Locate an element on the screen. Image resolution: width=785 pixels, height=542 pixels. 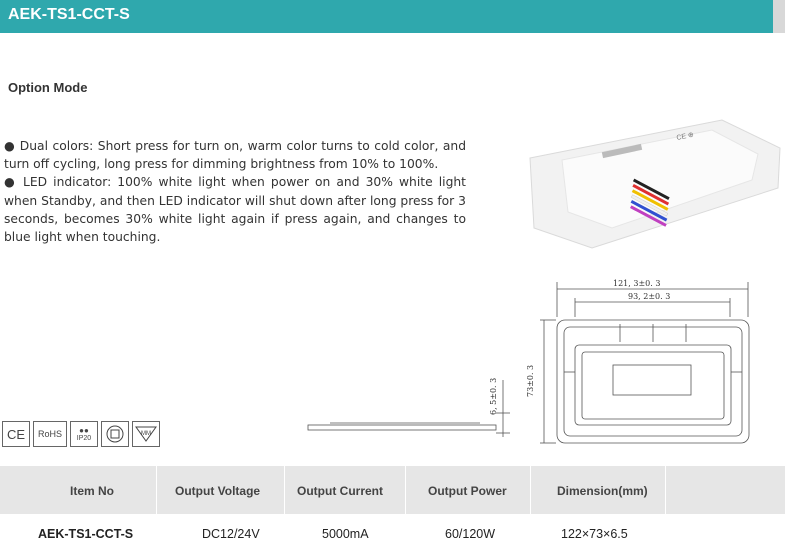
rohs-mark-icon: RoHS is located at coordinates (50, 434).